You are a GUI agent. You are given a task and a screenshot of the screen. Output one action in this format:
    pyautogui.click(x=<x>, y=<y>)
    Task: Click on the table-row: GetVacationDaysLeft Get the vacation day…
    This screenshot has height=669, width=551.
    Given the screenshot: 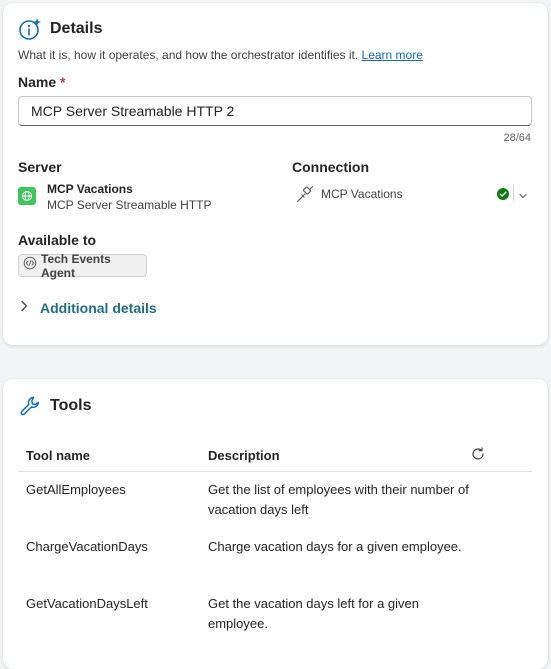 What is the action you would take?
    pyautogui.click(x=275, y=614)
    